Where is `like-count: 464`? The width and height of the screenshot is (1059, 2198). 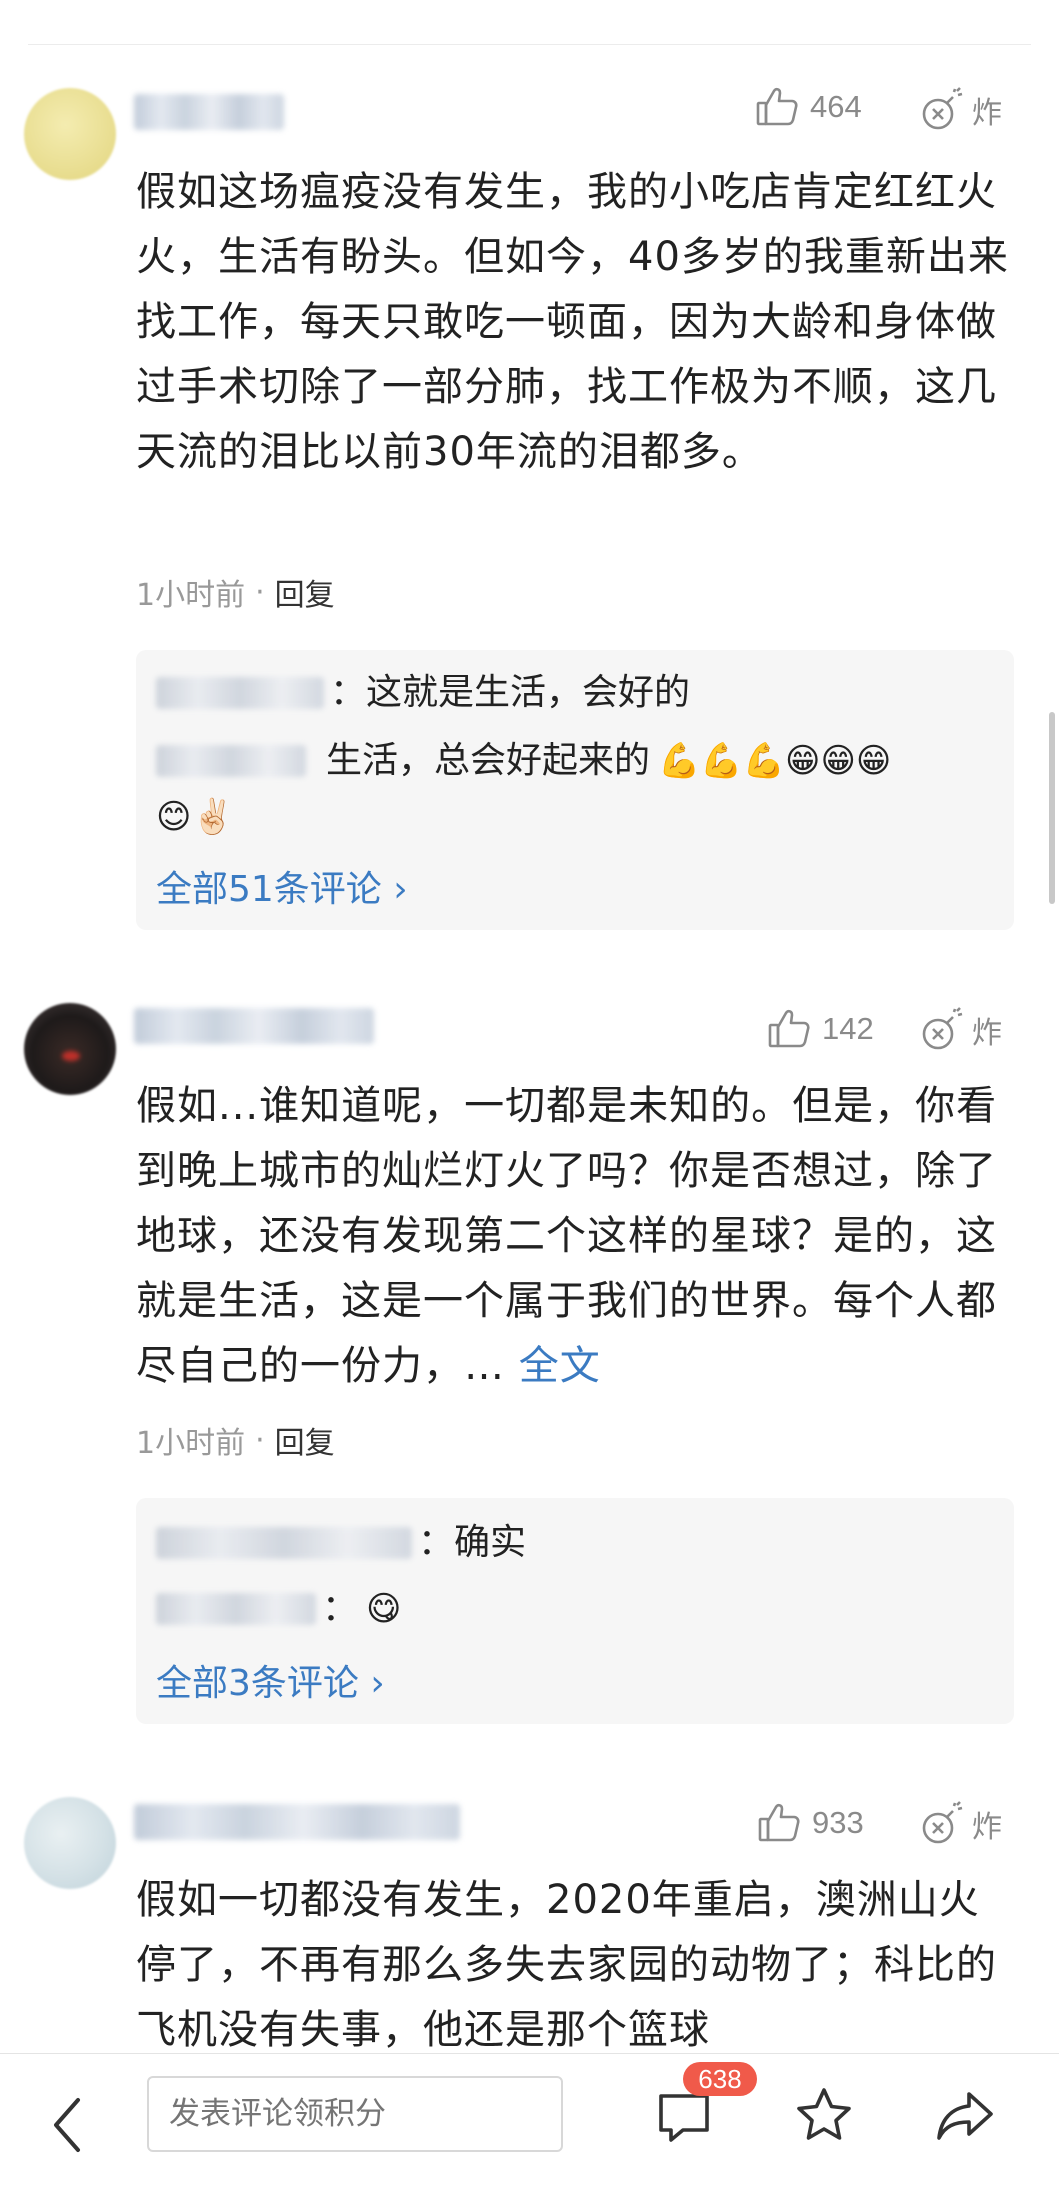 like-count: 464 is located at coordinates (836, 106).